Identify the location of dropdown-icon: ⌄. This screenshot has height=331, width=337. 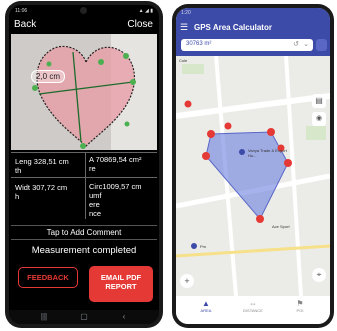
(306, 44).